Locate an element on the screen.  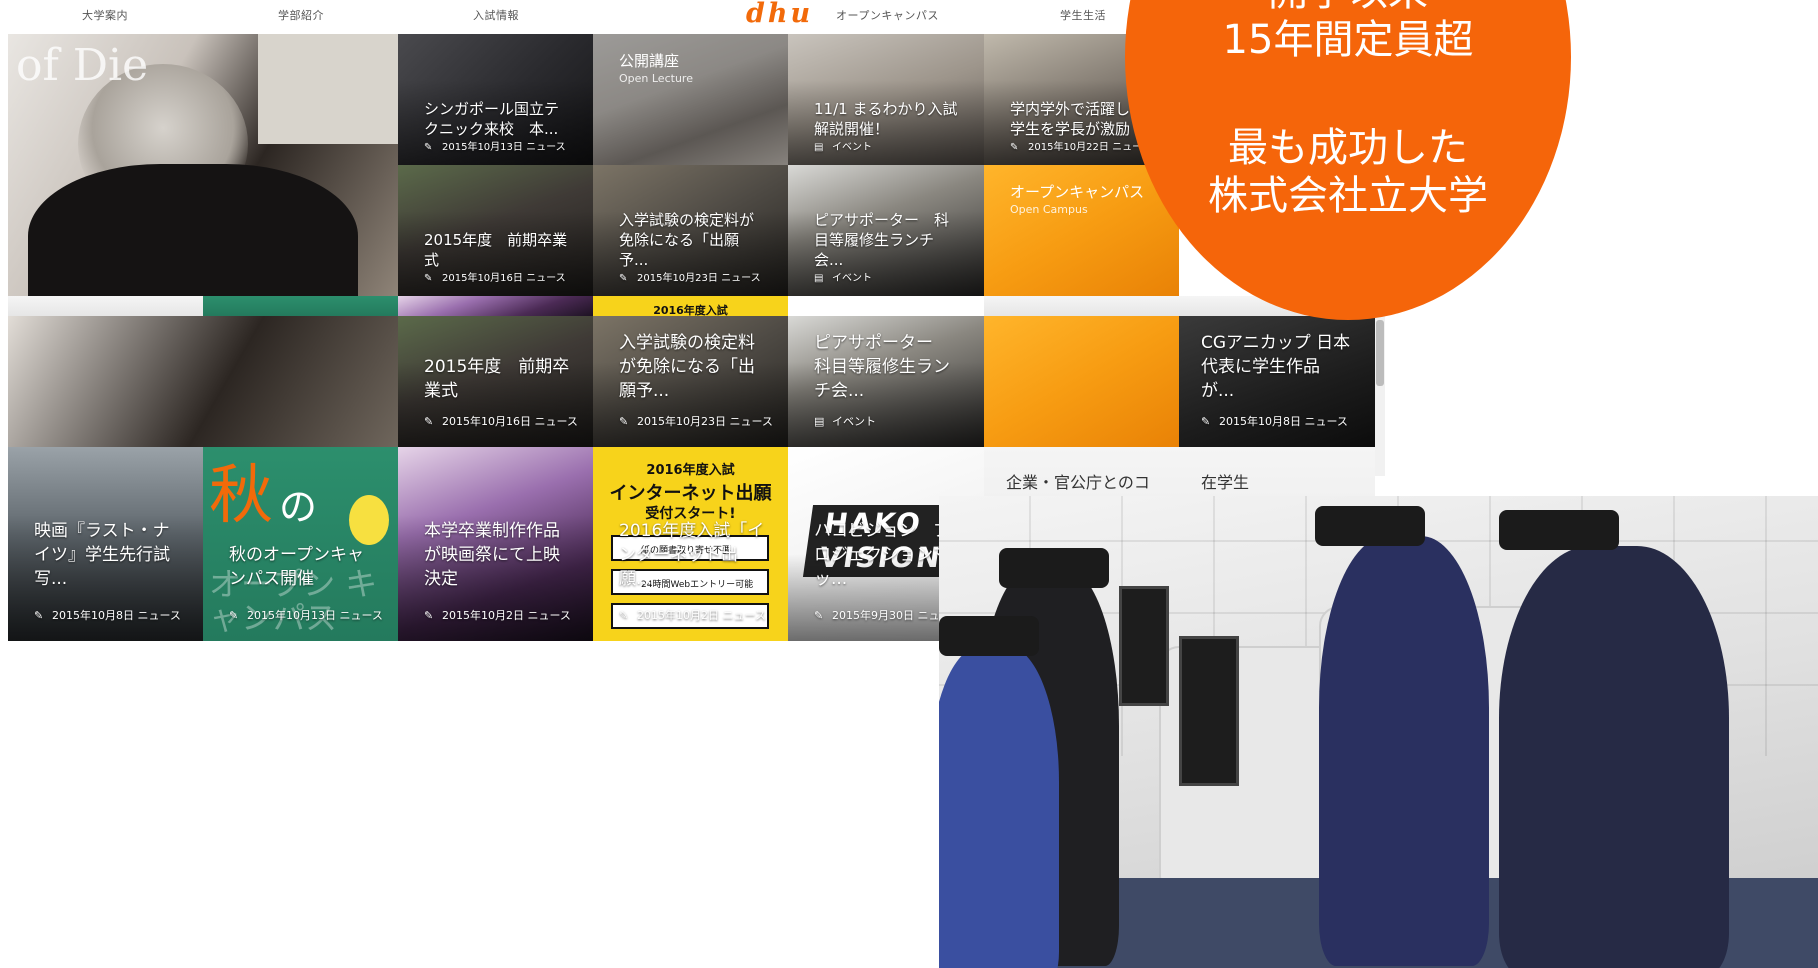
tile-sublabel: Open Campus is located at coordinates (1049, 209).